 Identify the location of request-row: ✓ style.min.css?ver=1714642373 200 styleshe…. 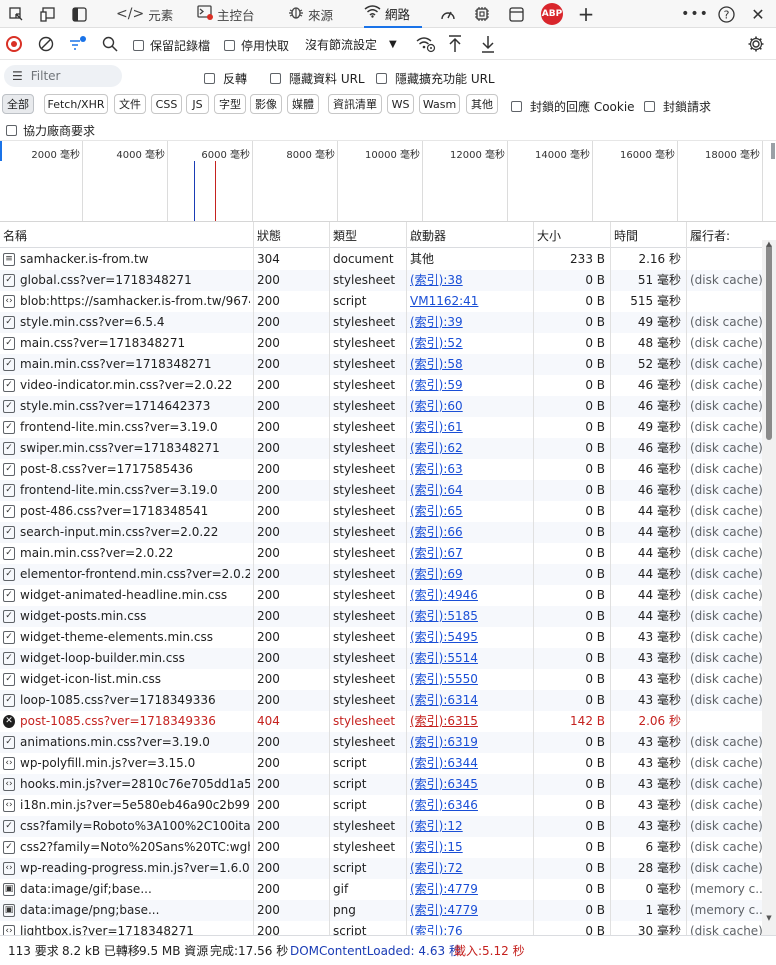
(381, 406).